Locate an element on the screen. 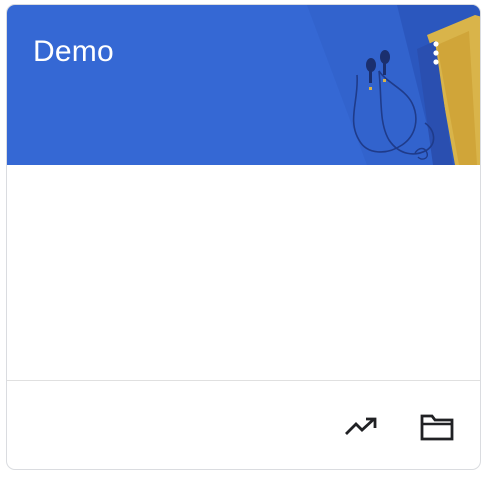  more-options-button is located at coordinates (436, 53).